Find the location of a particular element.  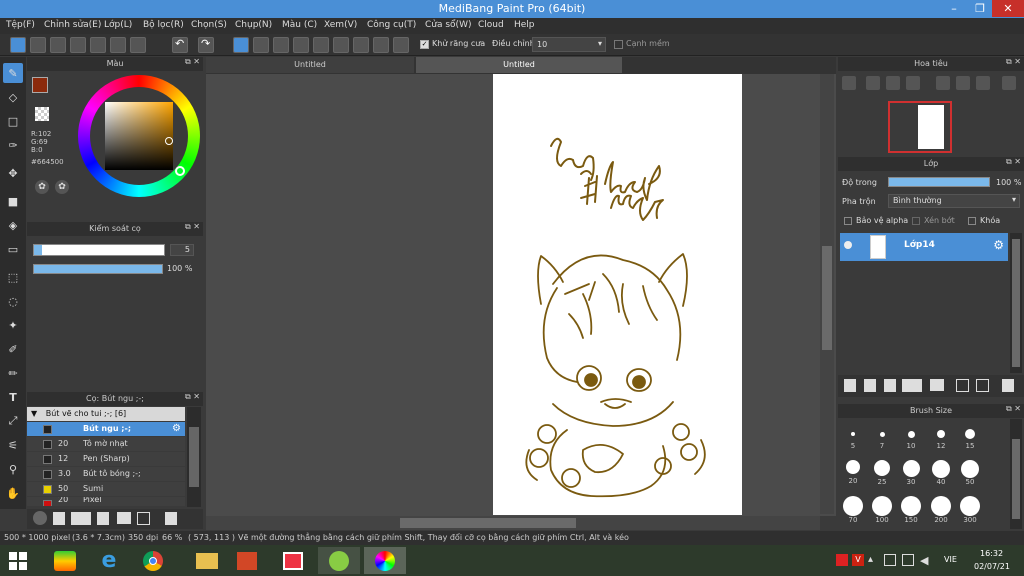

brush-menu-icon is located at coordinates (81, 518).